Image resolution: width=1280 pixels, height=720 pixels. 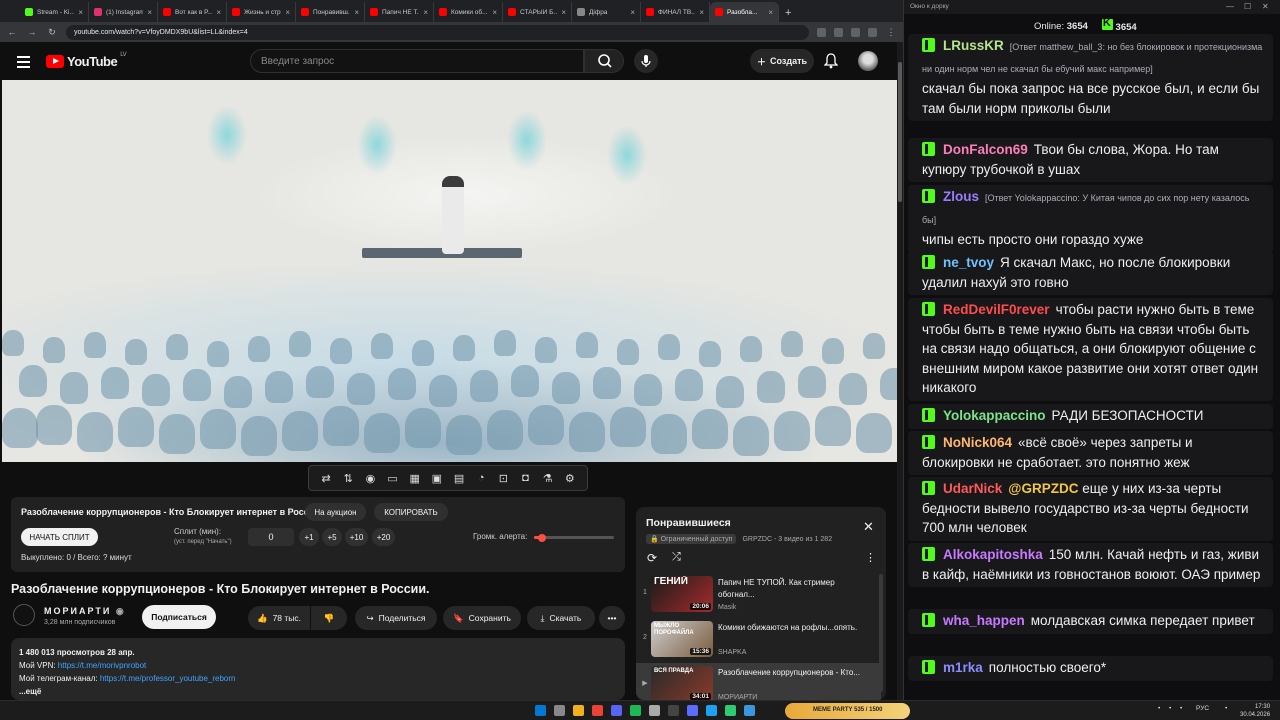 What do you see at coordinates (574, 537) in the screenshot?
I see `alert-volume-slider` at bounding box center [574, 537].